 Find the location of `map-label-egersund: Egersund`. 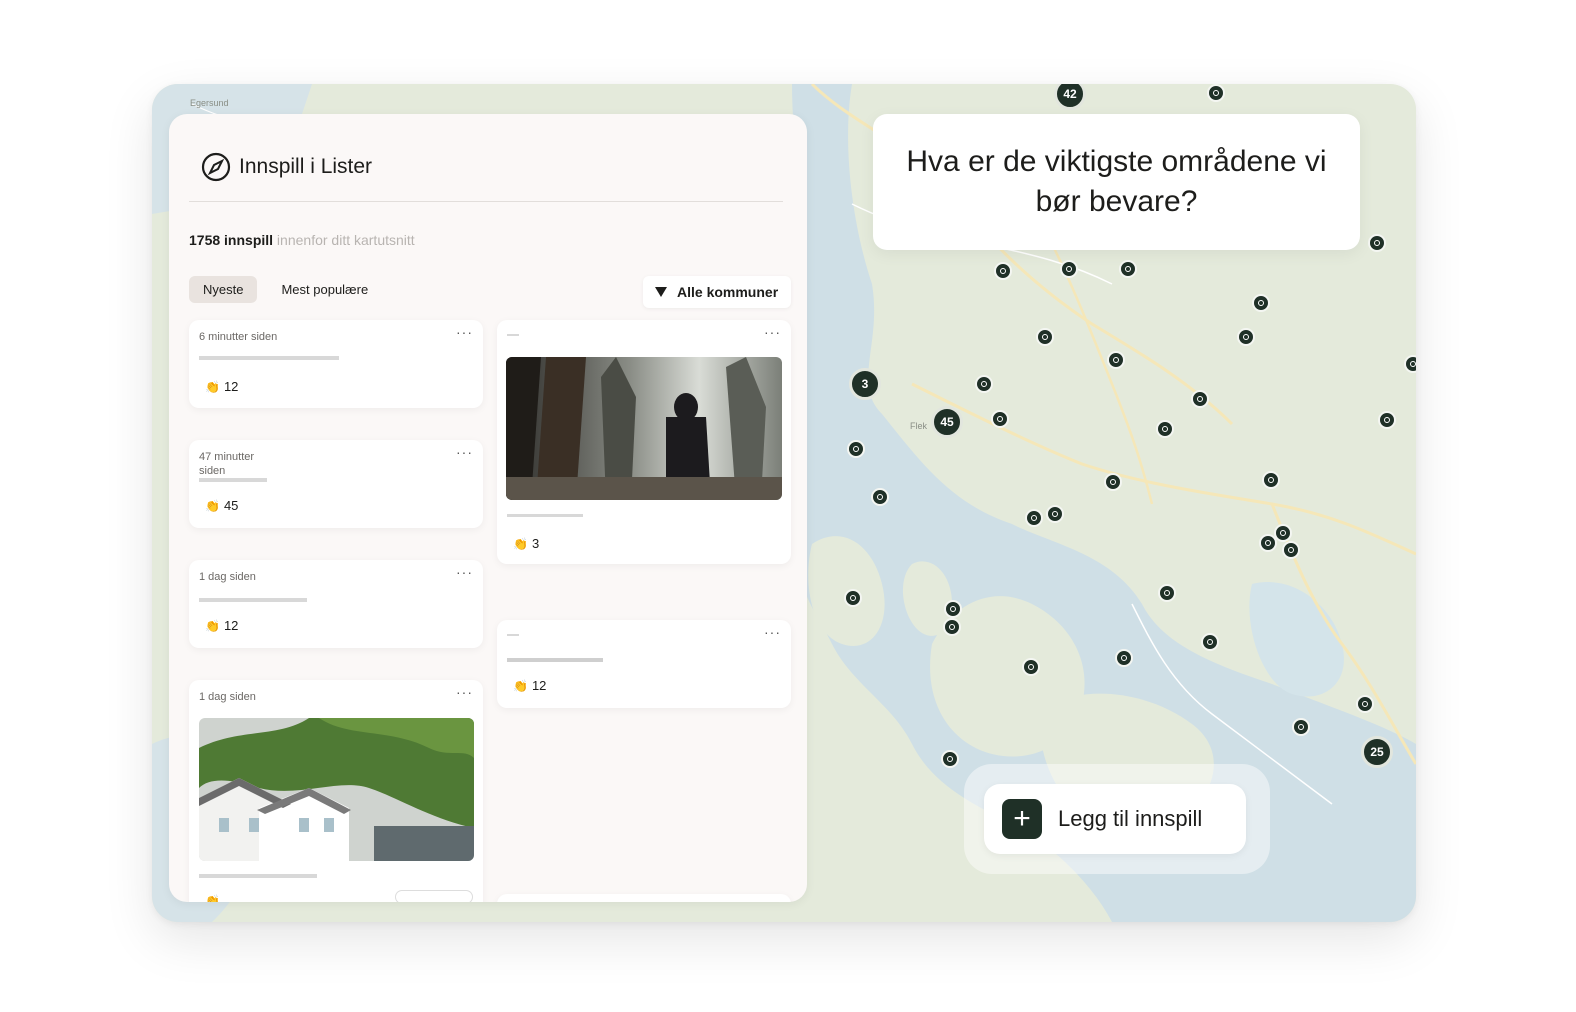

map-label-egersund: Egersund is located at coordinates (209, 103).